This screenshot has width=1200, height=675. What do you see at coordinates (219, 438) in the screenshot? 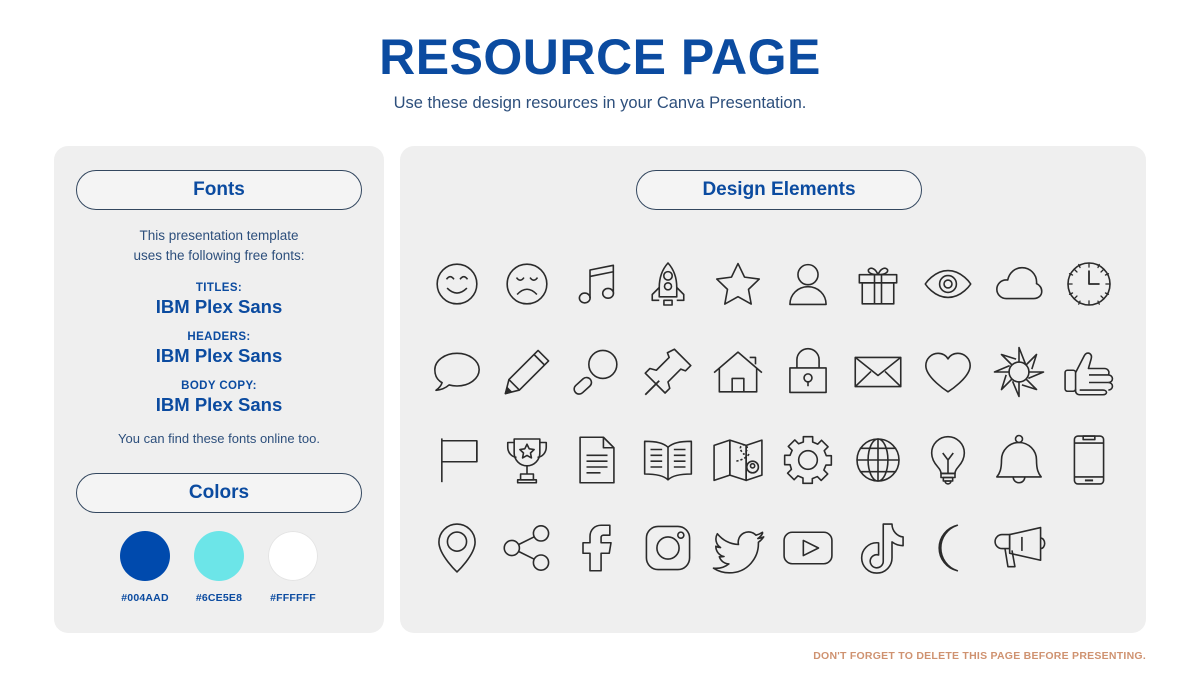
I see `fonts-outro-text: You can find these fonts online too.` at bounding box center [219, 438].